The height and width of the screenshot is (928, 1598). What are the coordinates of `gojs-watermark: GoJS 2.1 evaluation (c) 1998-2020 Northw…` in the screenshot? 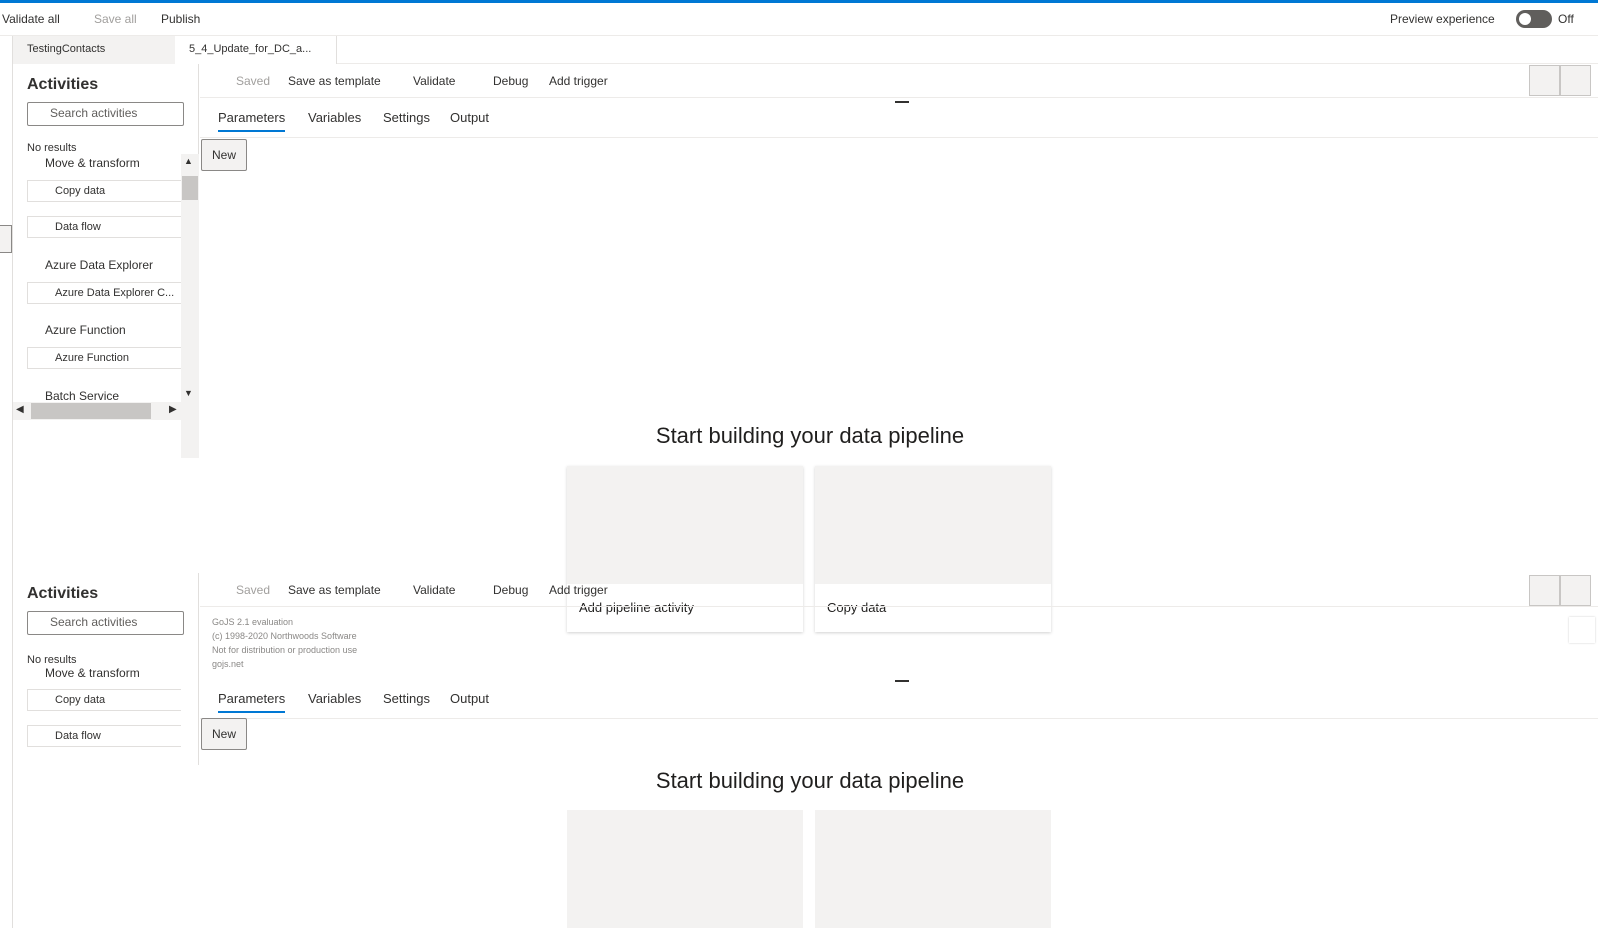 It's located at (284, 643).